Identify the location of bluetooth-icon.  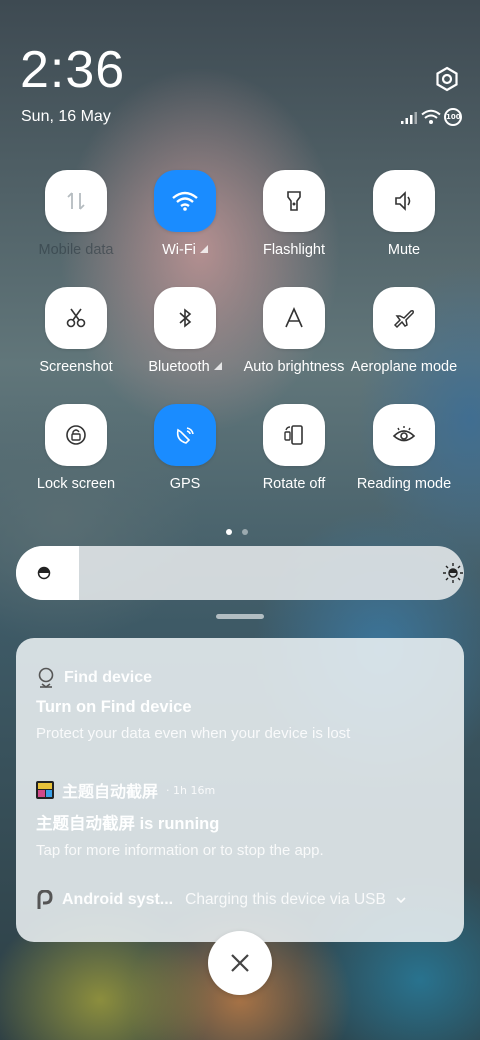
(185, 318).